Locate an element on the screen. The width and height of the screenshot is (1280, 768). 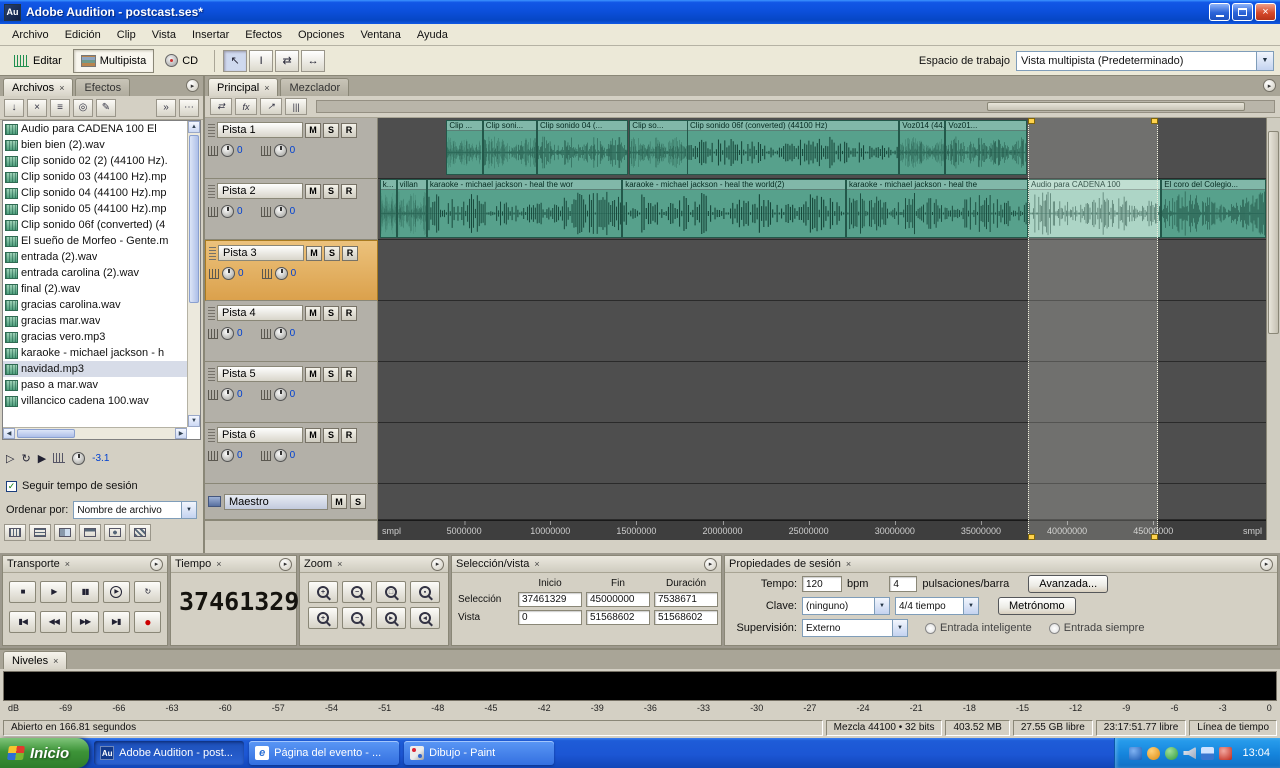
always-input-radio is located at coordinates (1054, 628).